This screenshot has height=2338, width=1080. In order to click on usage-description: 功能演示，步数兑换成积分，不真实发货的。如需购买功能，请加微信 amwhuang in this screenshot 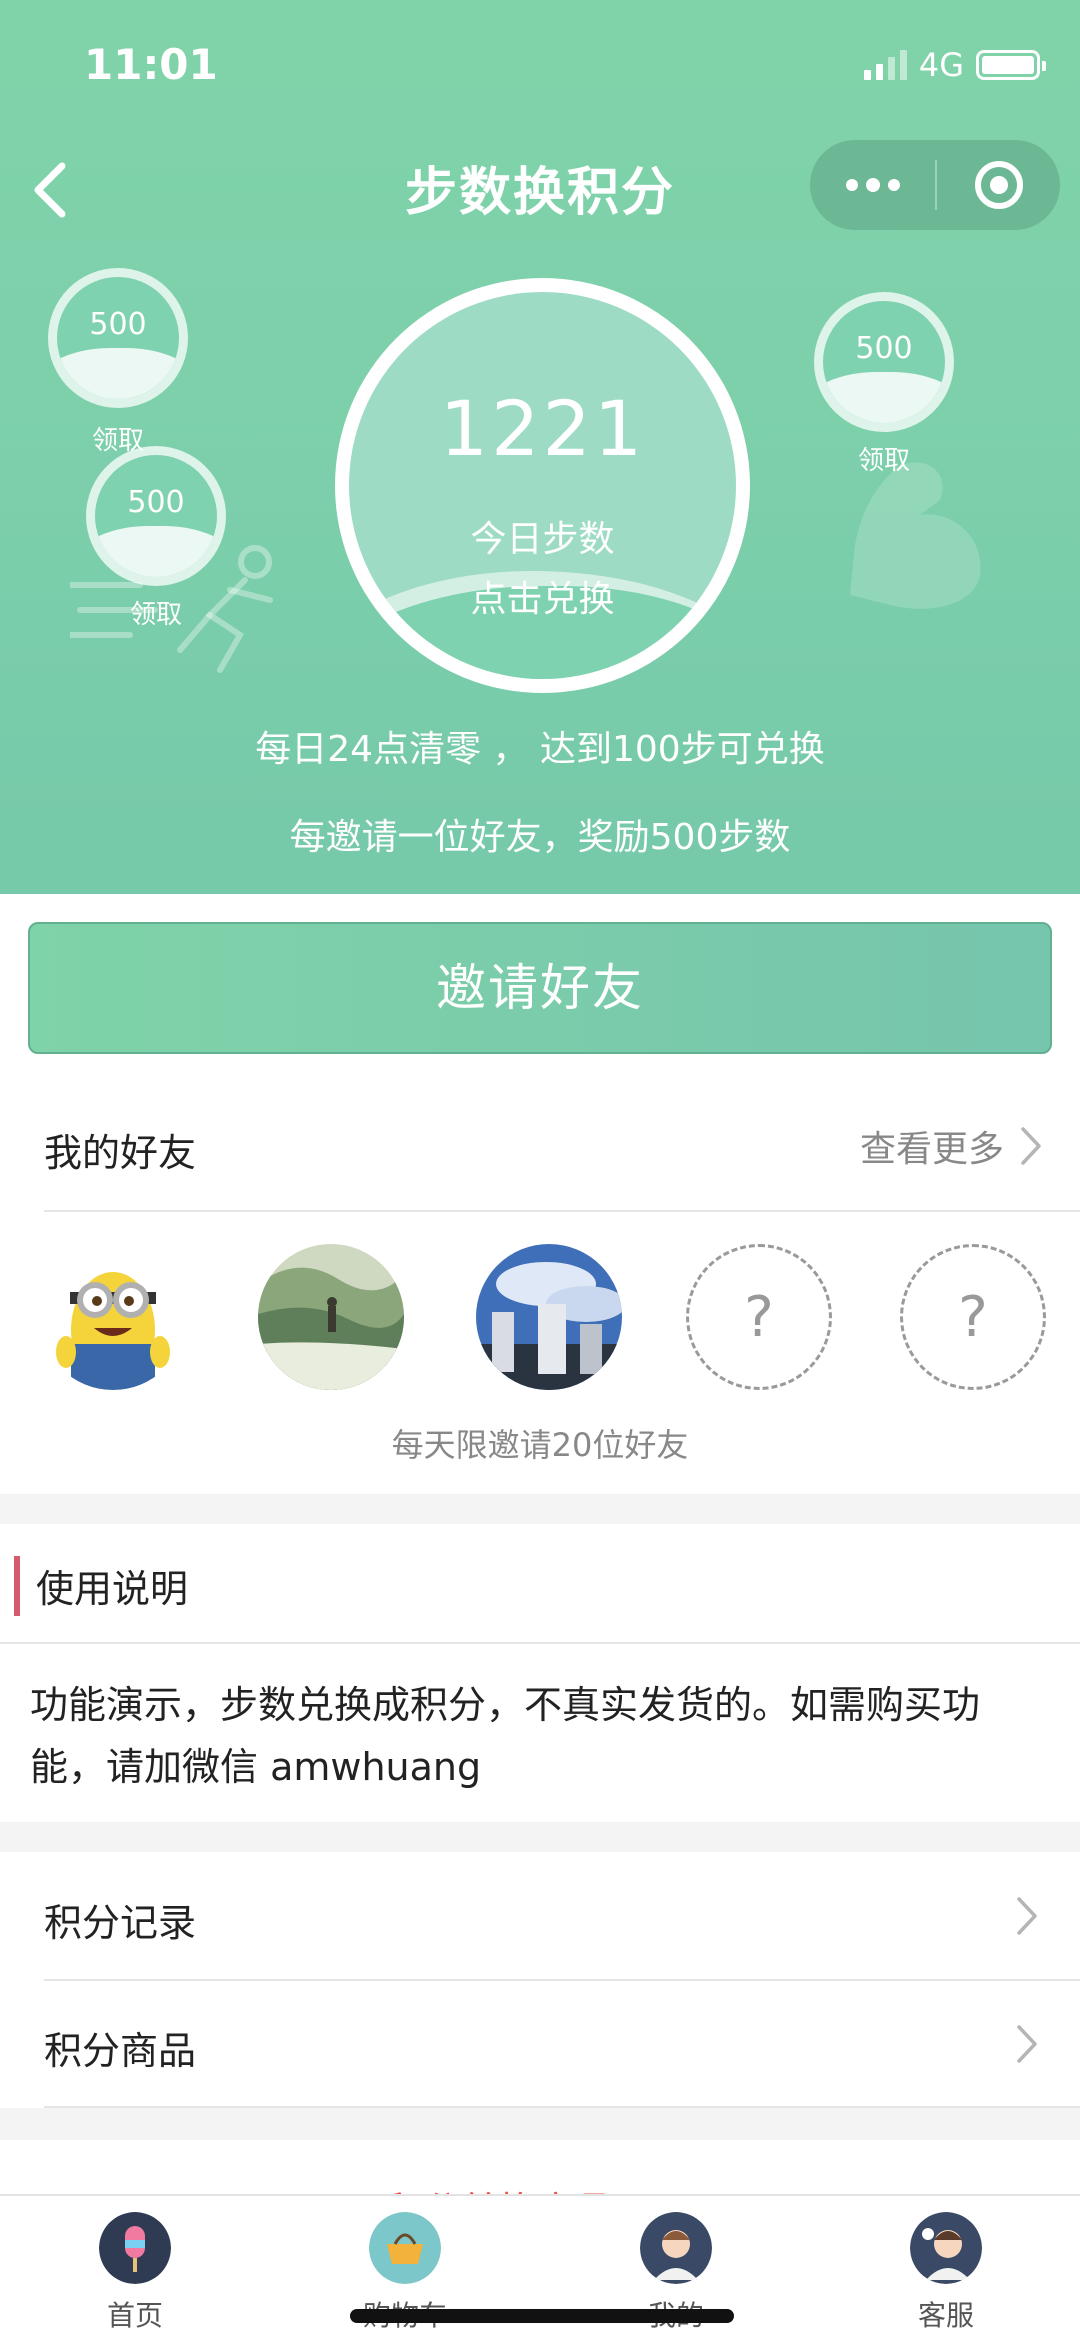, I will do `click(505, 1736)`.